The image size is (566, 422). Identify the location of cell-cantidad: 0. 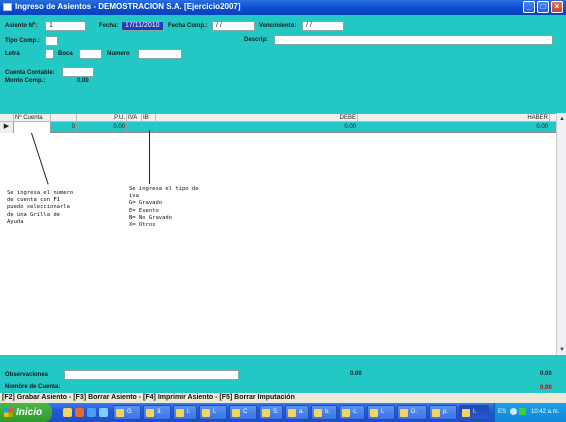
(64, 127).